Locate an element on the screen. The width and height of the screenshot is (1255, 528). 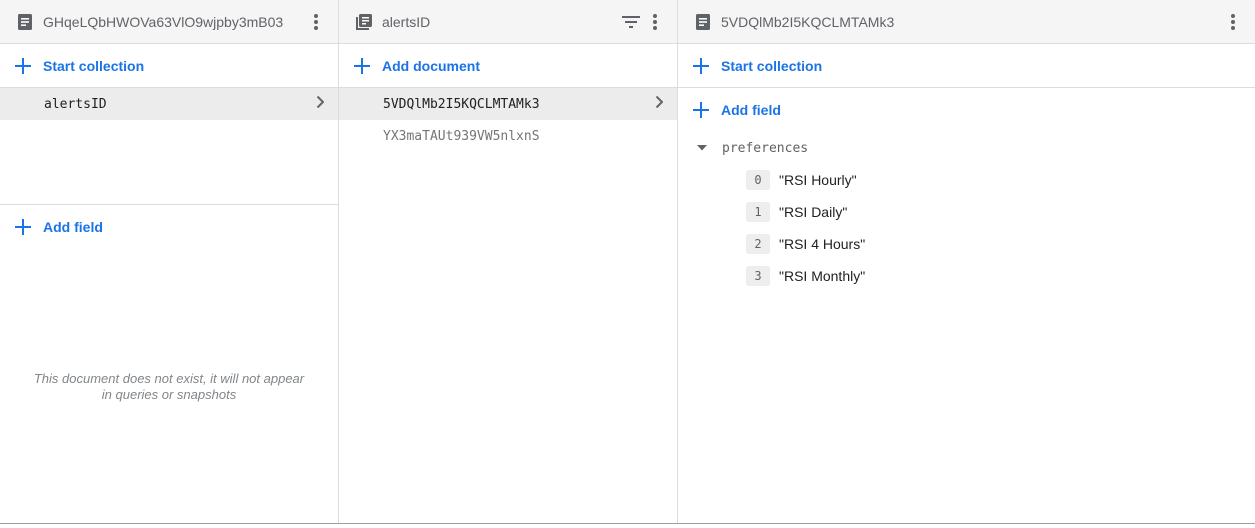
list-item: YX3maTAUt939VW5nlxnS is located at coordinates (508, 136).